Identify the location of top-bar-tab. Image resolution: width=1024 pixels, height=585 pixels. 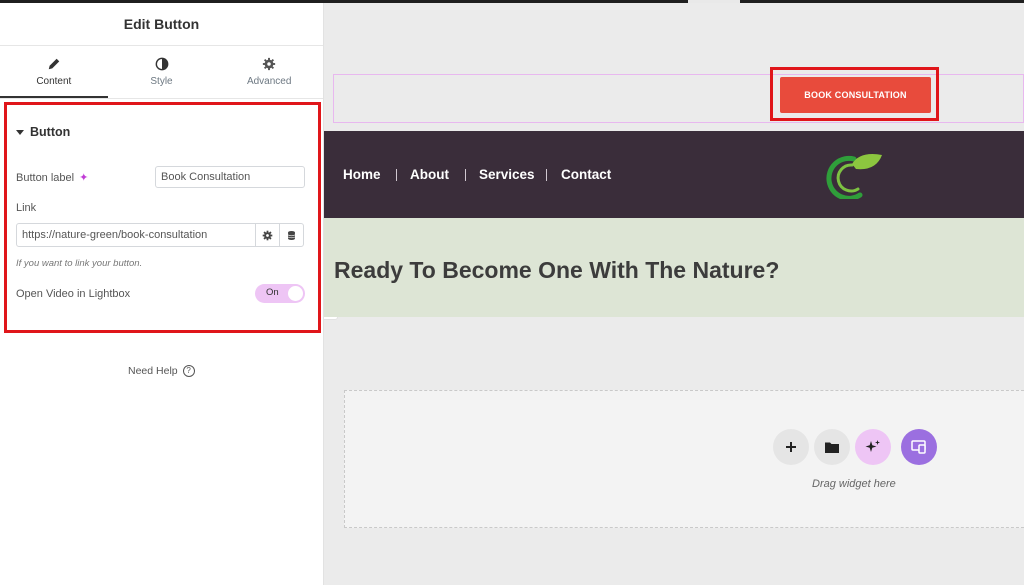
(714, 1).